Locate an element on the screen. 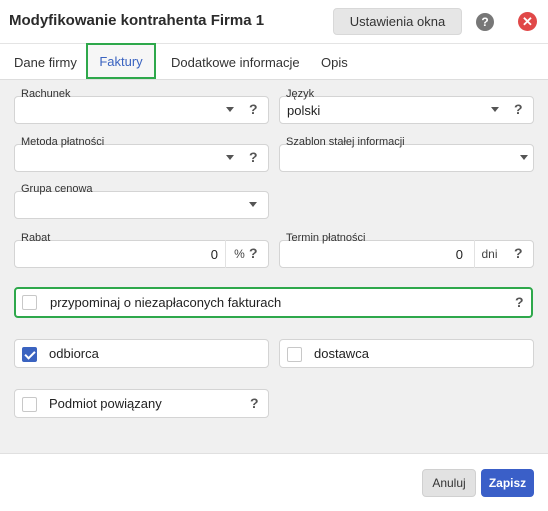 The height and width of the screenshot is (511, 548). szablon-label: Szablon stałej informacji is located at coordinates (345, 142).